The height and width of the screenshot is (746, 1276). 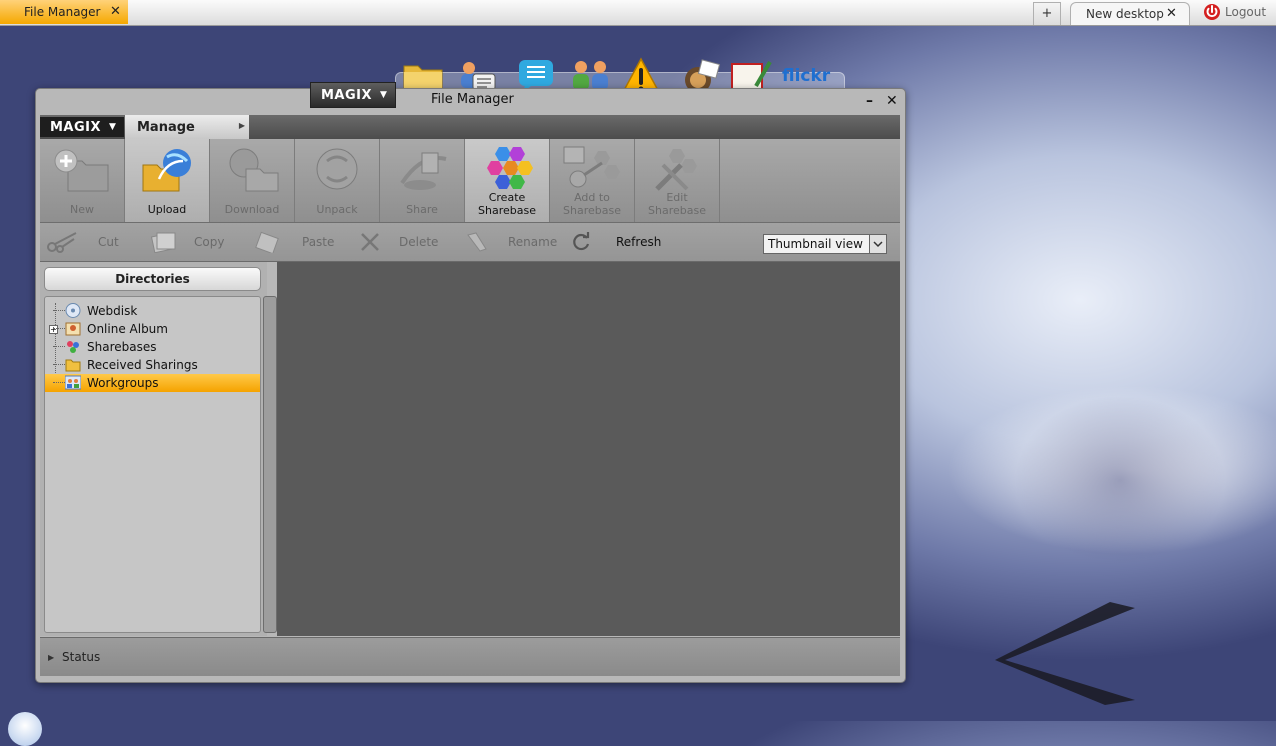 What do you see at coordinates (73, 347) in the screenshot?
I see `sharebases-icon` at bounding box center [73, 347].